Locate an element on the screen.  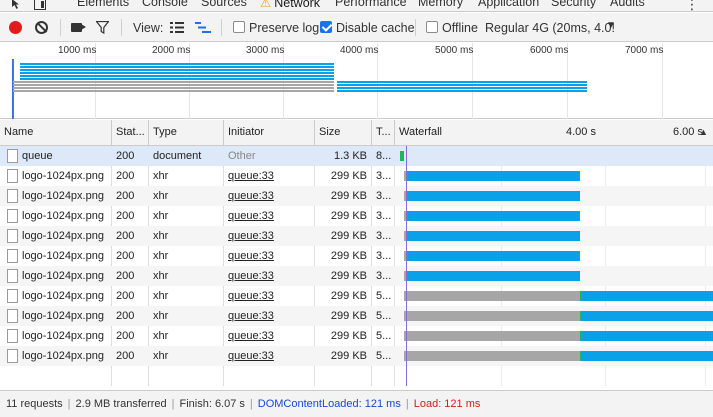
preserve-log-label: Preserve log is located at coordinates (284, 28).